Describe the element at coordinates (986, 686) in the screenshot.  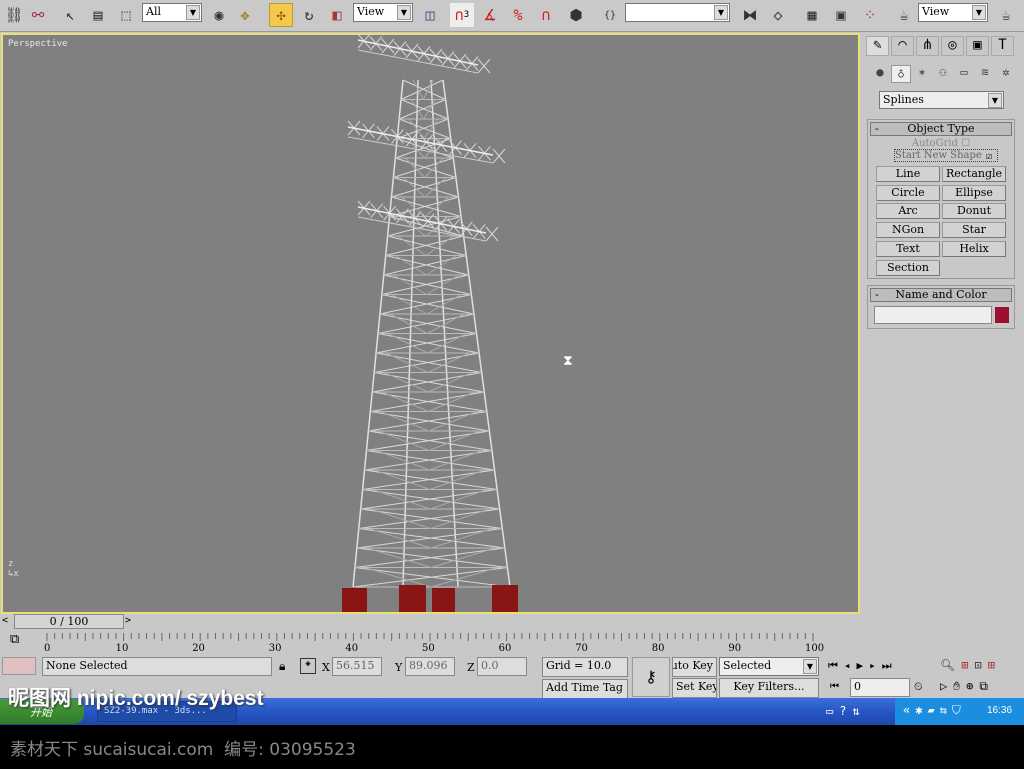
I see `maximize-viewport-icon: ⧉` at that location.